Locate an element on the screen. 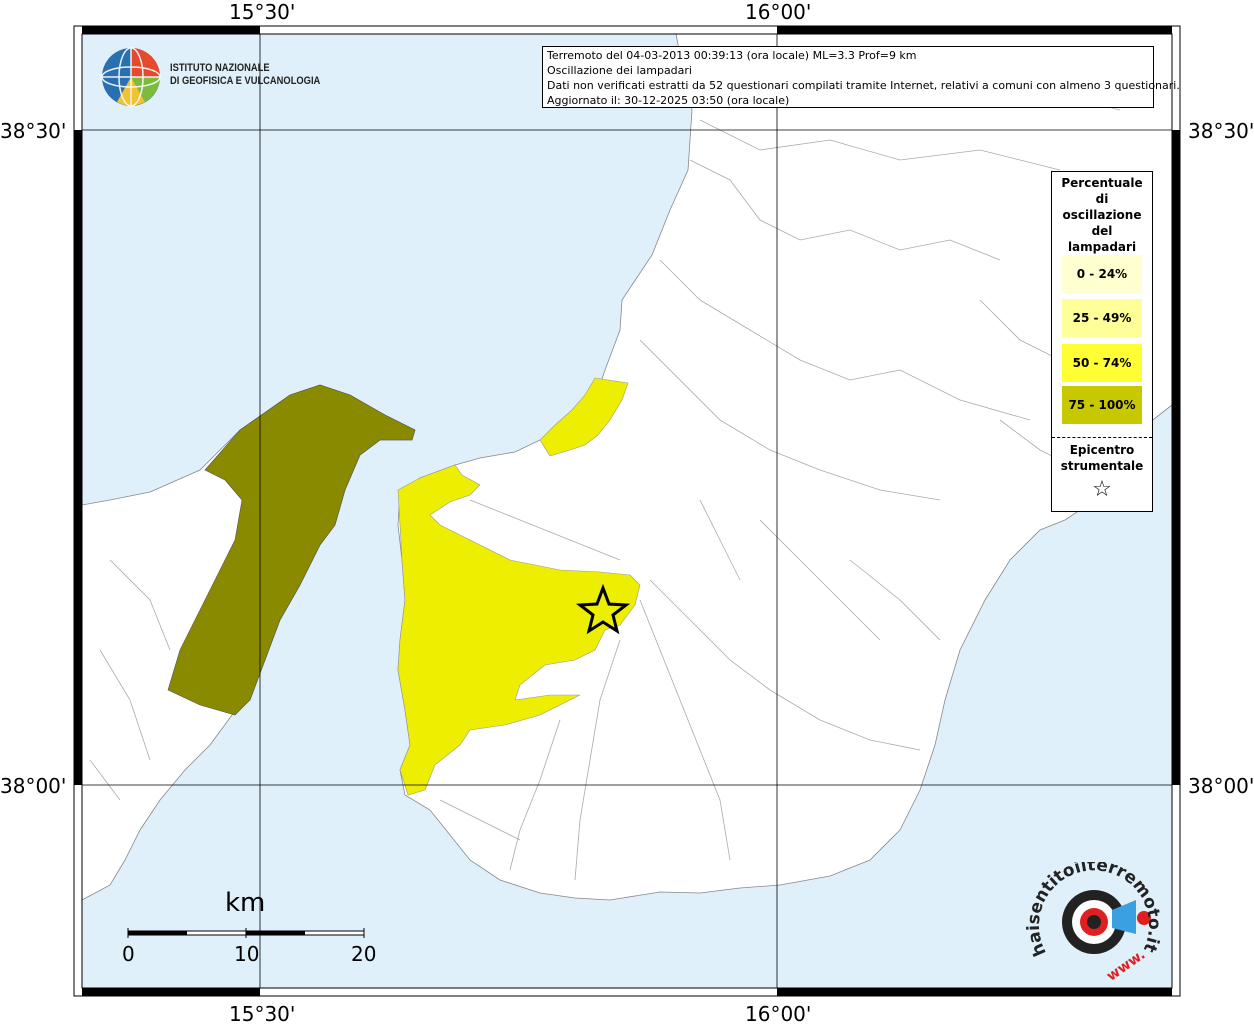  legend-class-25-49: 25 - 49% is located at coordinates (1102, 318).